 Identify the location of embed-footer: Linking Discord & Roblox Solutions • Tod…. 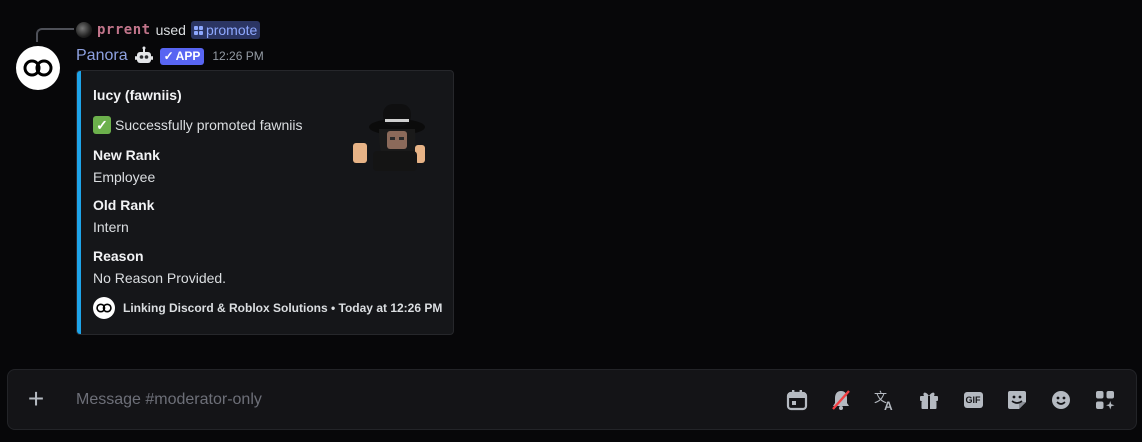
(267, 308).